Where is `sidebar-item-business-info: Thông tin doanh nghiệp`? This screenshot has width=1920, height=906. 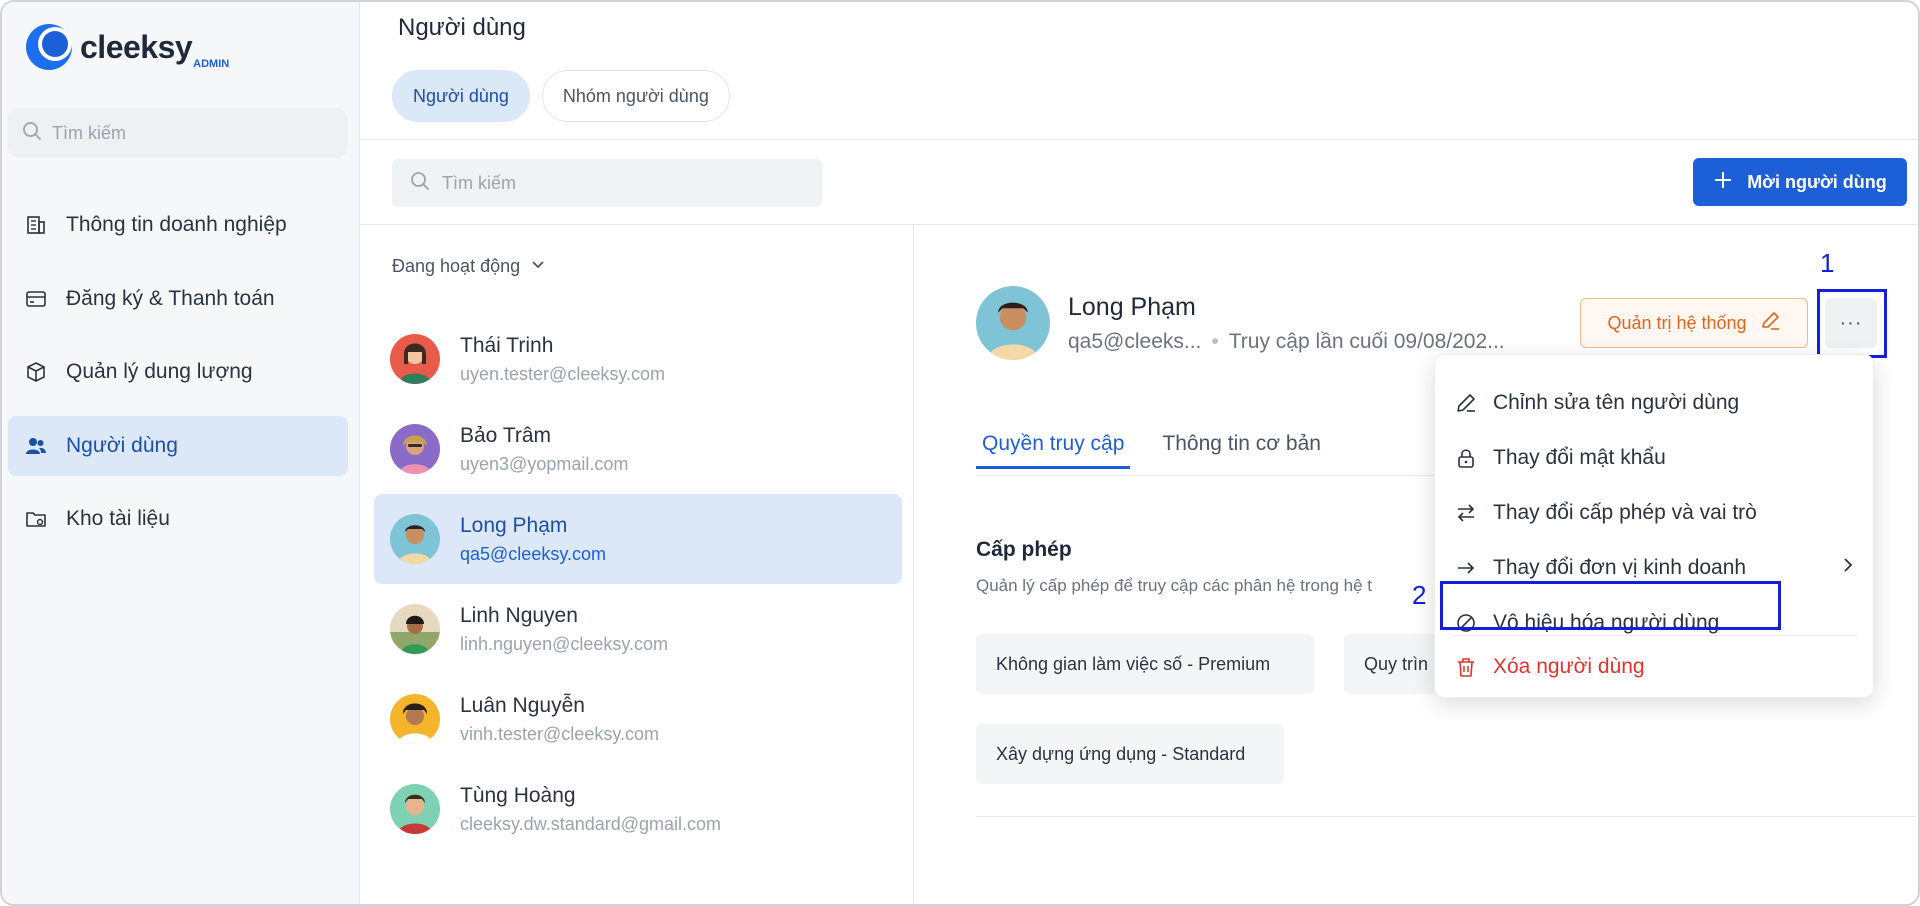 sidebar-item-business-info: Thông tin doanh nghiệp is located at coordinates (178, 225).